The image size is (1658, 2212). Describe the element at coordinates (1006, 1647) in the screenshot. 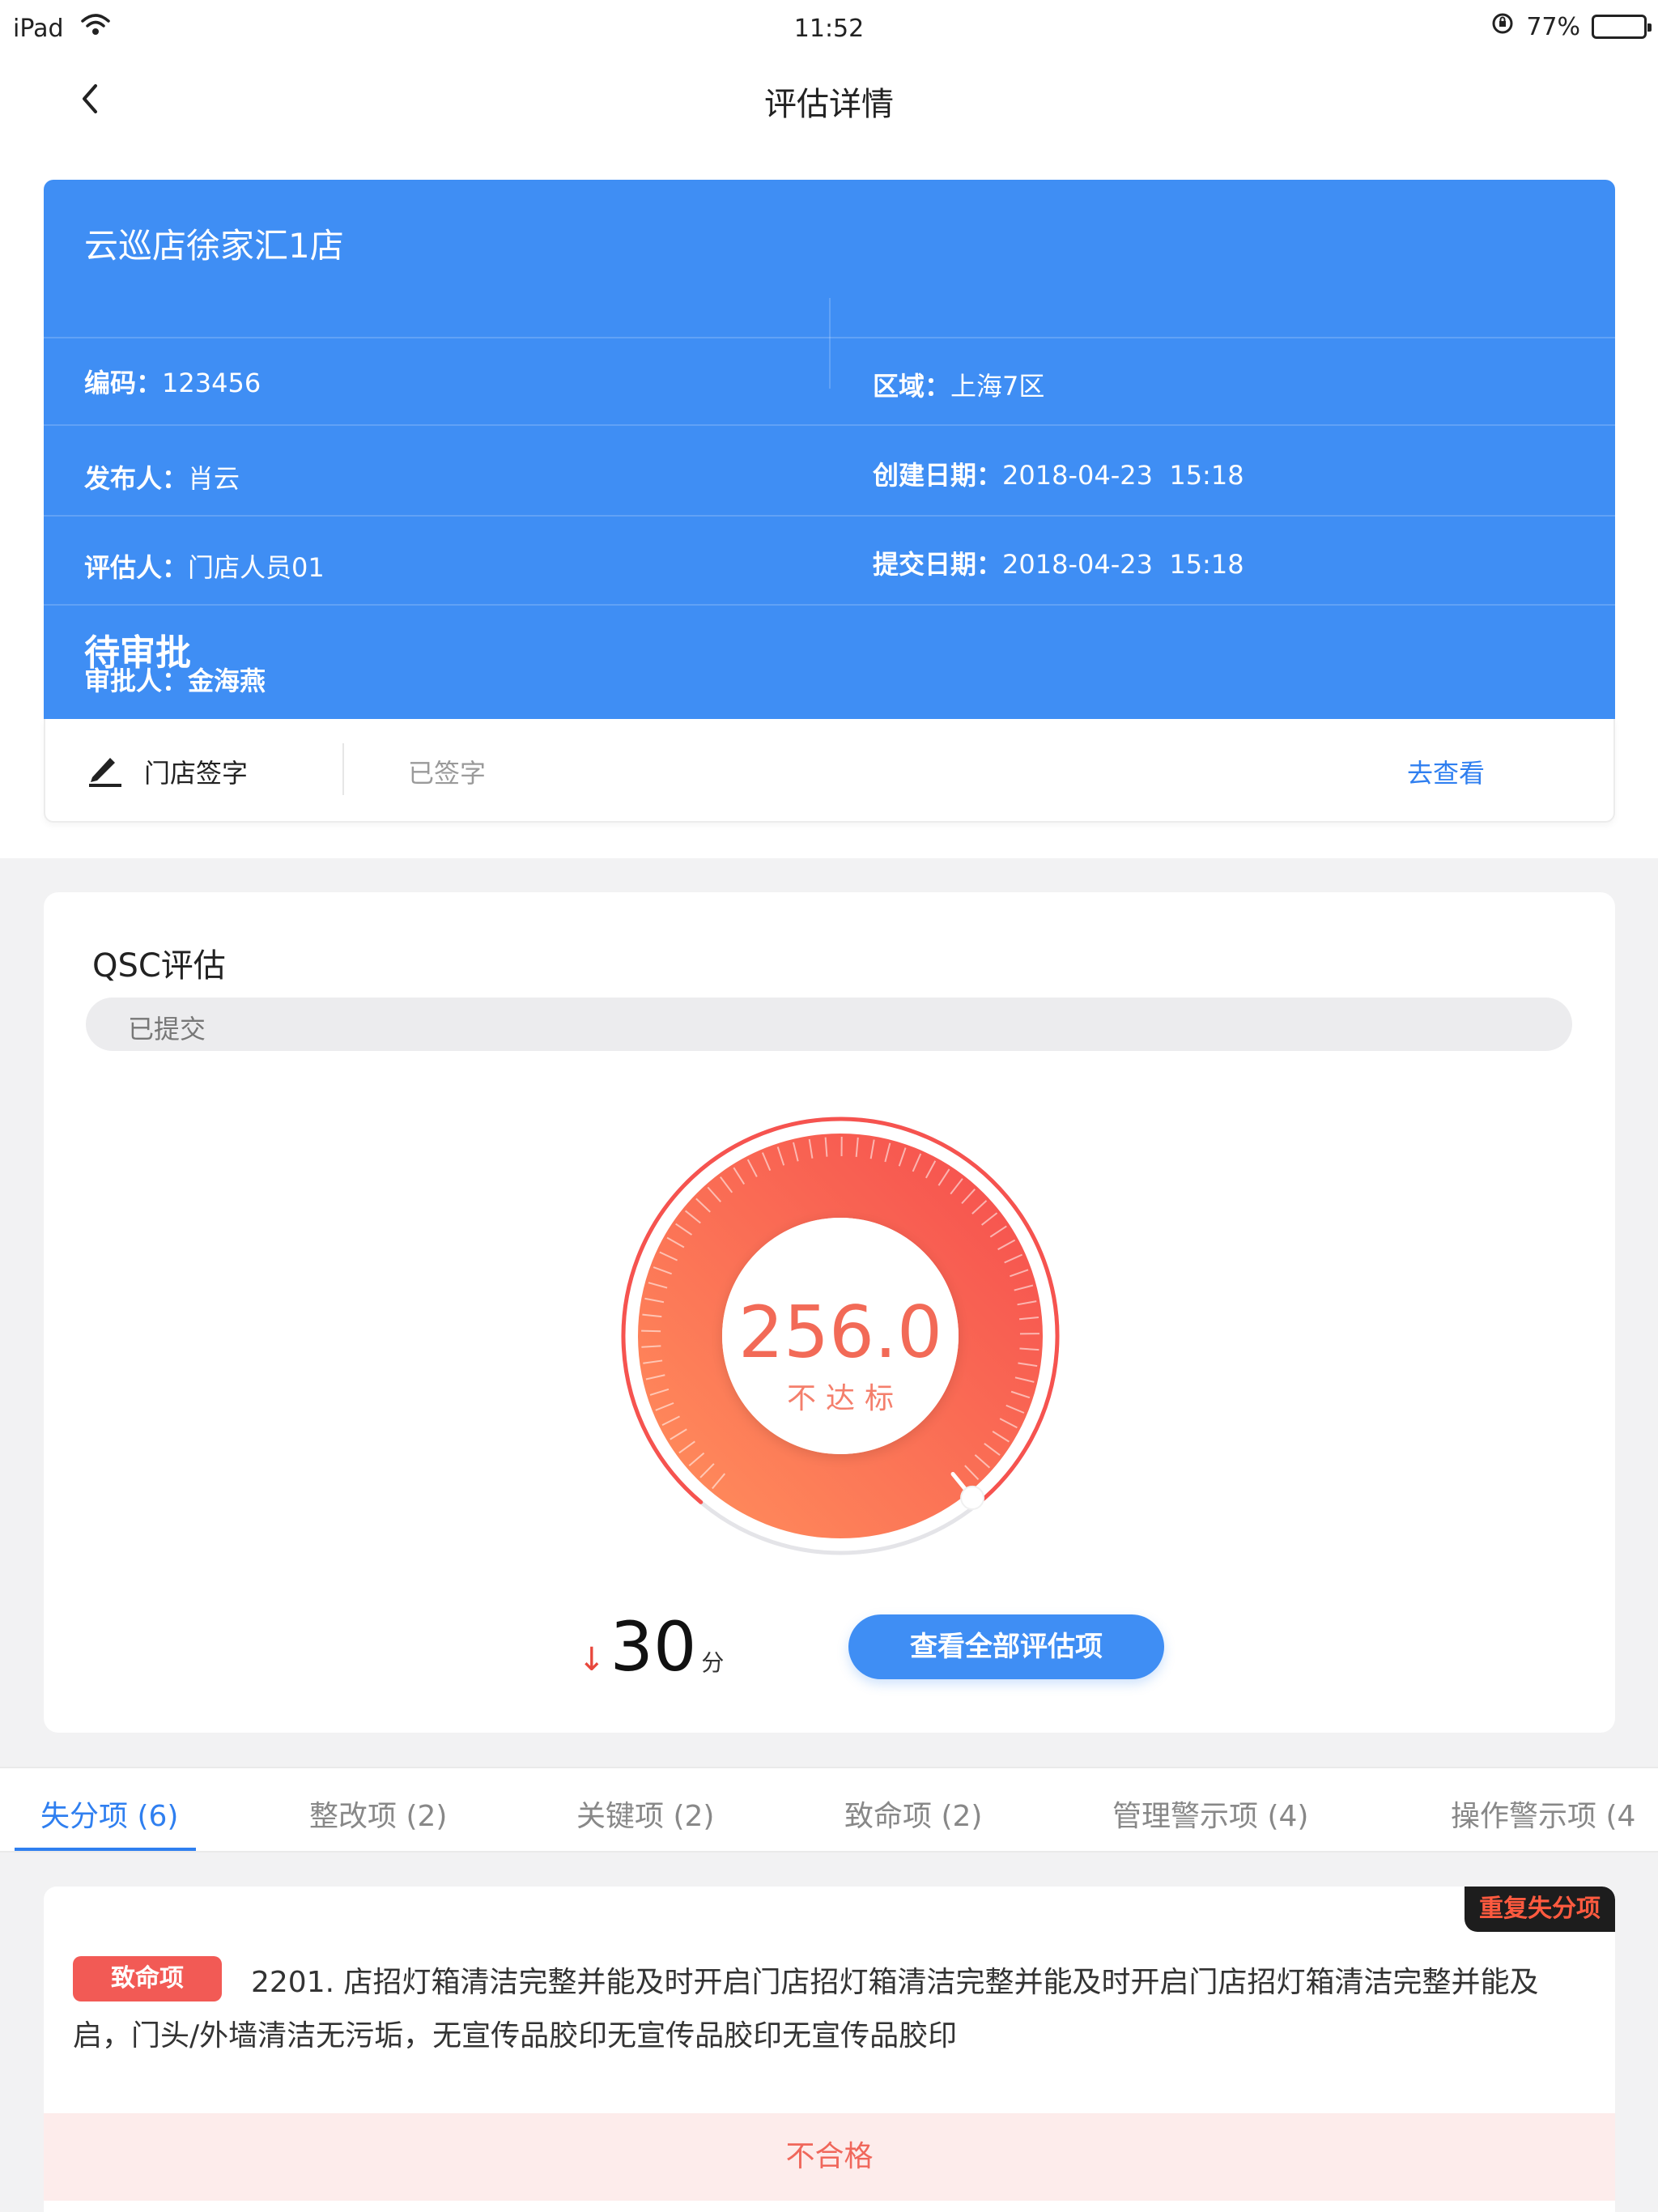

I see `view-all-items-button: 查看全部评估项` at that location.